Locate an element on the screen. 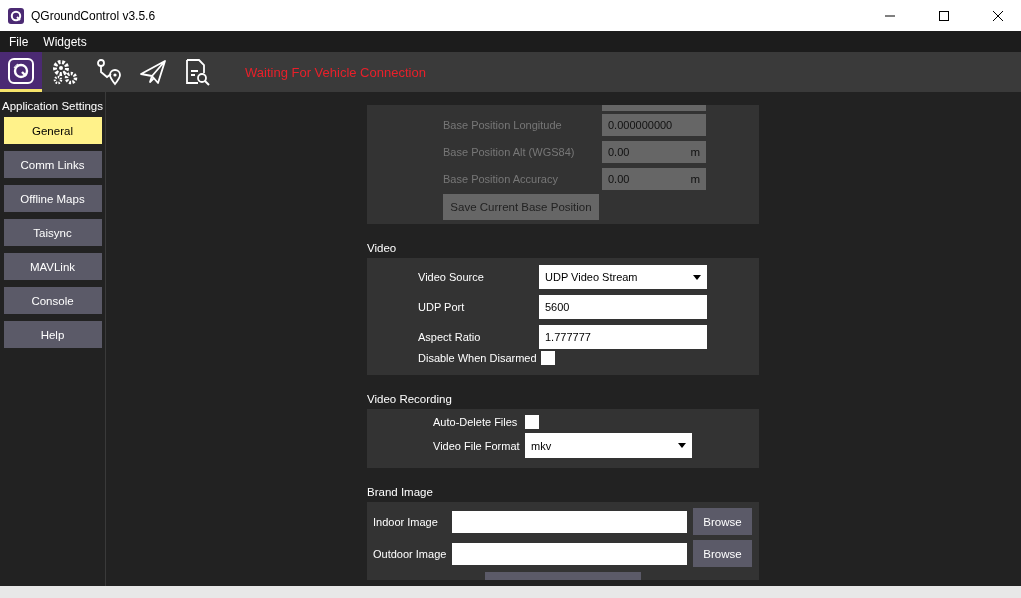 The image size is (1021, 598). input-field: 5600 is located at coordinates (623, 307).